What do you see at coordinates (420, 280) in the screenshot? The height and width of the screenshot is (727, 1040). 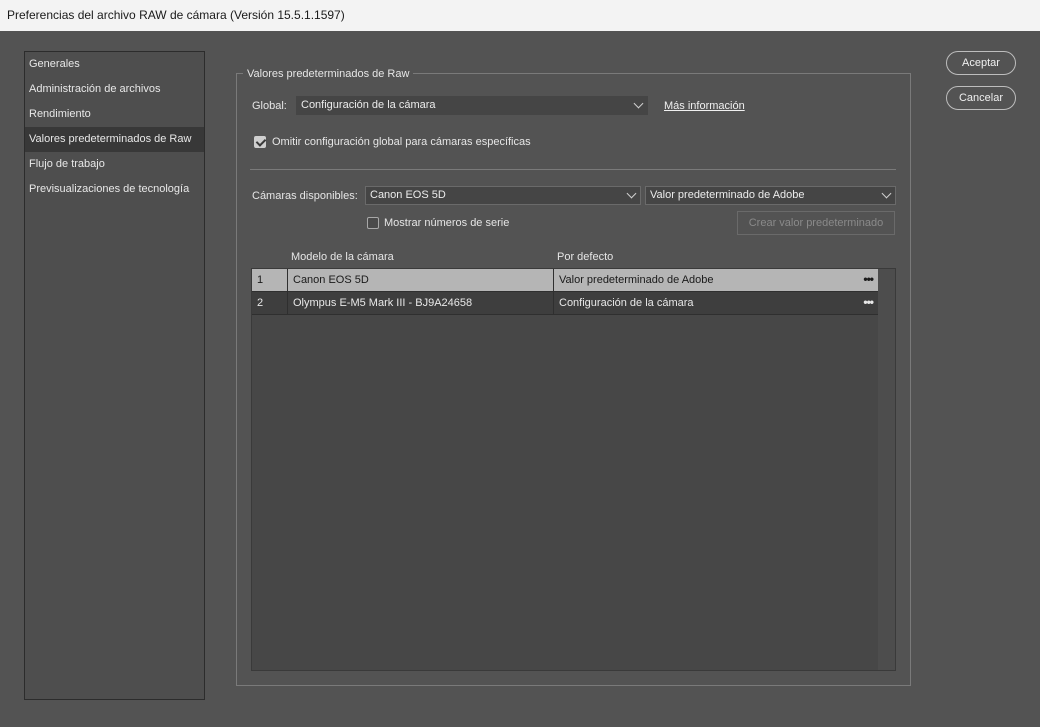 I see `row-model: Canon EOS 5D` at bounding box center [420, 280].